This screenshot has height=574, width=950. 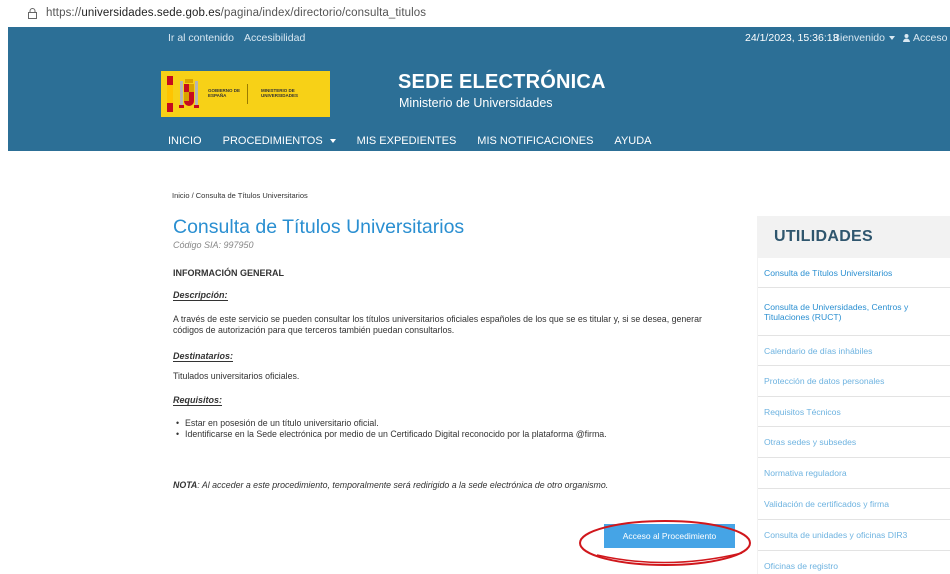 What do you see at coordinates (535, 141) in the screenshot?
I see `nav-item-mis-notificaciones: MIS NOTIFICACIONES` at bounding box center [535, 141].